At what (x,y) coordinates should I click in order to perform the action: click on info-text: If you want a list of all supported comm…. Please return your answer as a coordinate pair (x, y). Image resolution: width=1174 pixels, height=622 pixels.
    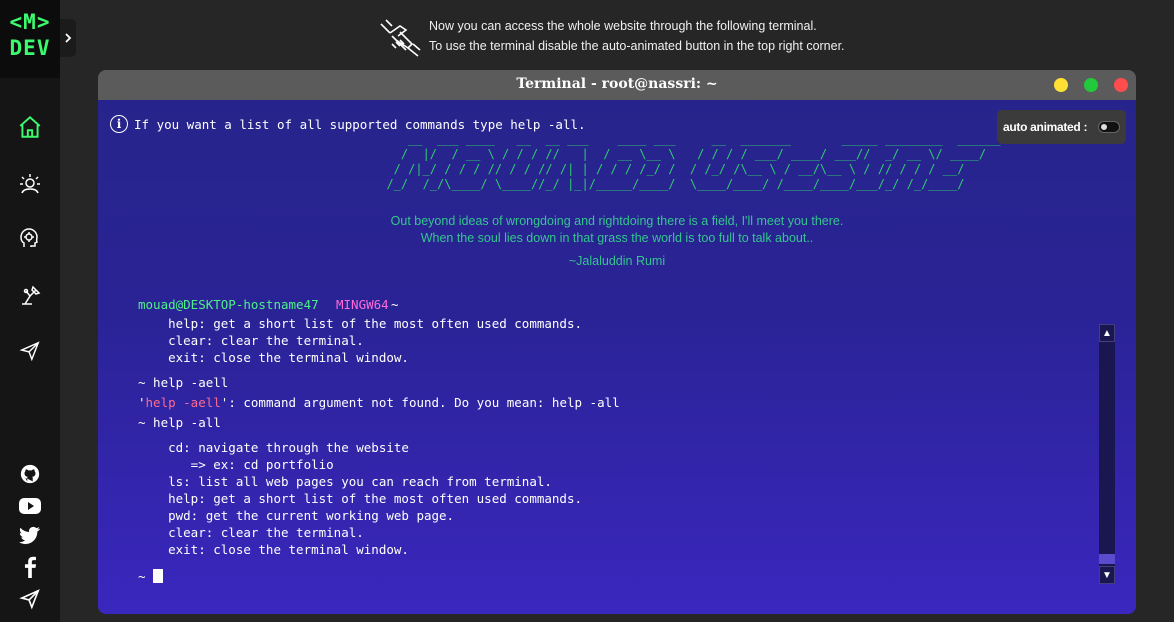
    Looking at the image, I should click on (360, 124).